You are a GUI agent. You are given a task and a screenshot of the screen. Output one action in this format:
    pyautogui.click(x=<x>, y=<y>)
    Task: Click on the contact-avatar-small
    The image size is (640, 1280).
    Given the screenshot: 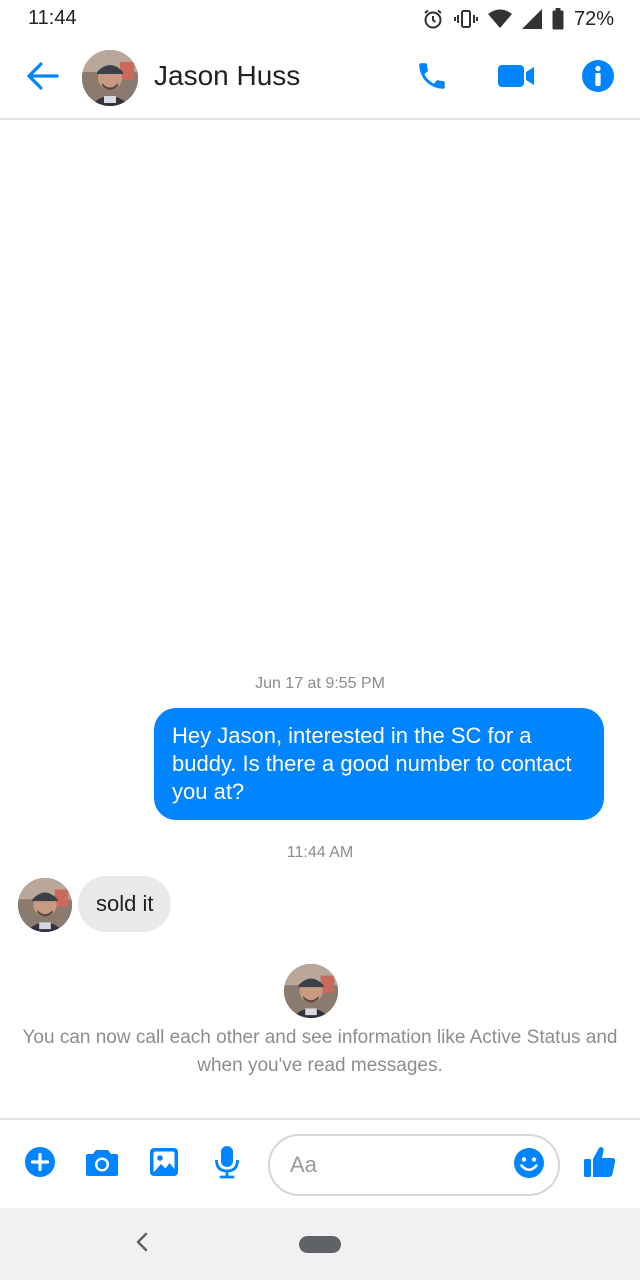 What is the action you would take?
    pyautogui.click(x=311, y=991)
    